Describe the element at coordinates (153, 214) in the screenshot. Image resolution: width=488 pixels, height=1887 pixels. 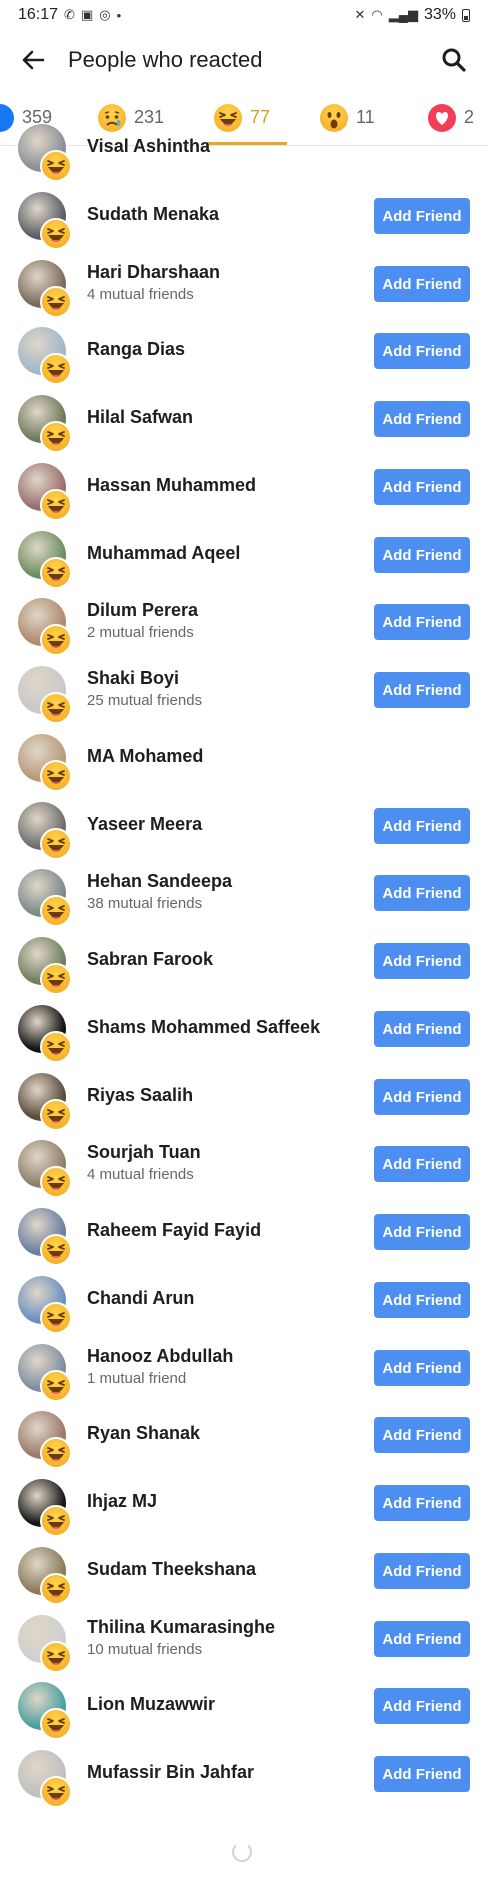
I see `person-name: Sudath Menaka` at that location.